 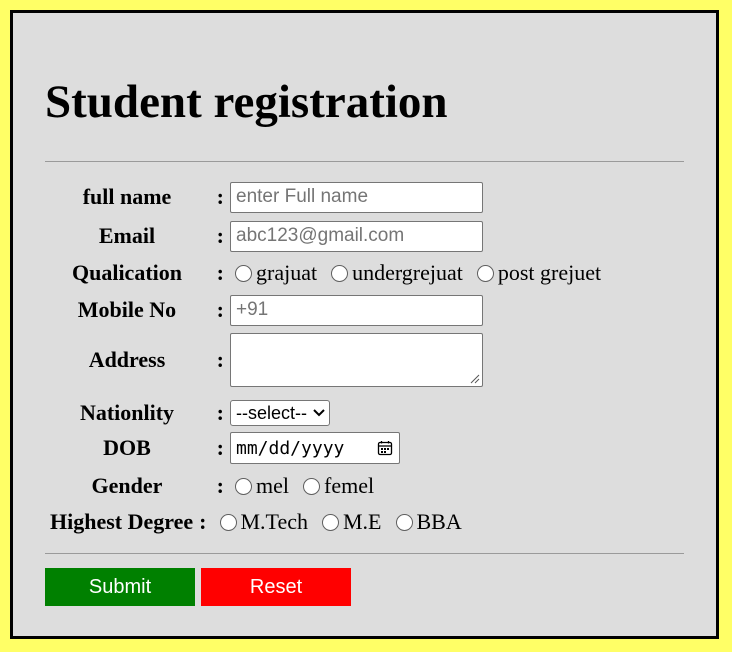 I want to click on nationality-row: Nationlity : --select--, so click(x=187, y=413).